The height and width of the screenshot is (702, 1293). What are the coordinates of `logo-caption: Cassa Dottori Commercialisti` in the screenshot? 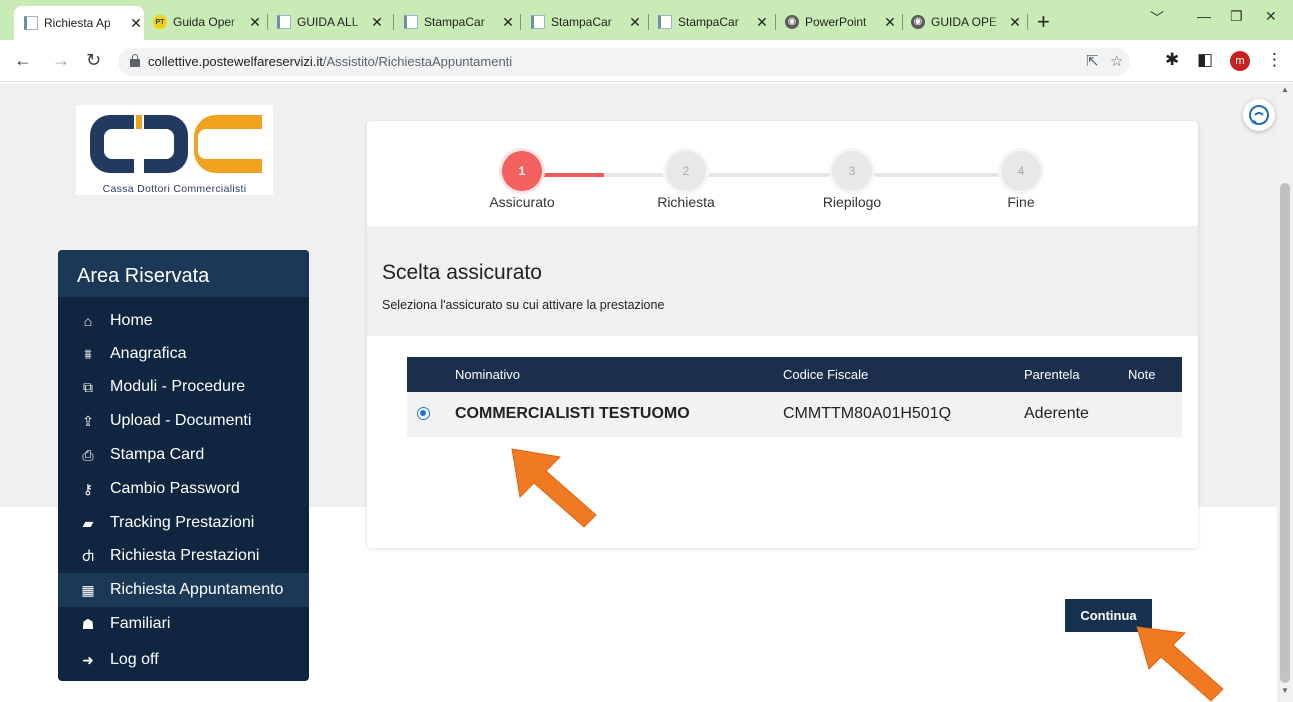 It's located at (174, 189).